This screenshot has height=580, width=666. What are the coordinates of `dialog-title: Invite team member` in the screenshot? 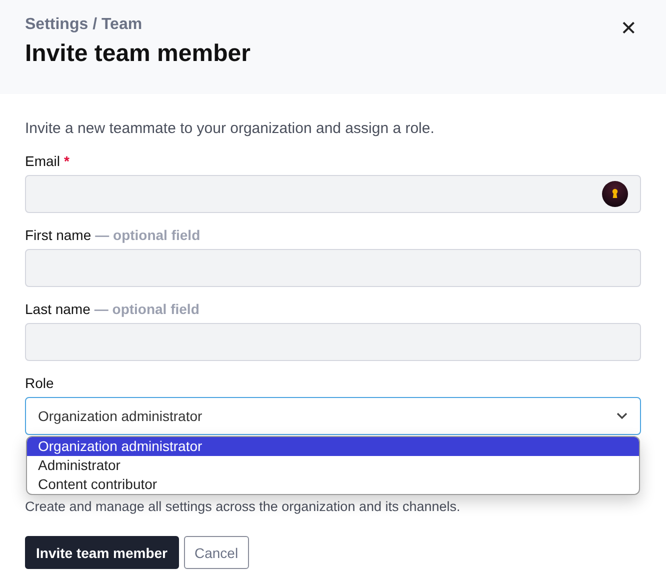 It's located at (137, 54).